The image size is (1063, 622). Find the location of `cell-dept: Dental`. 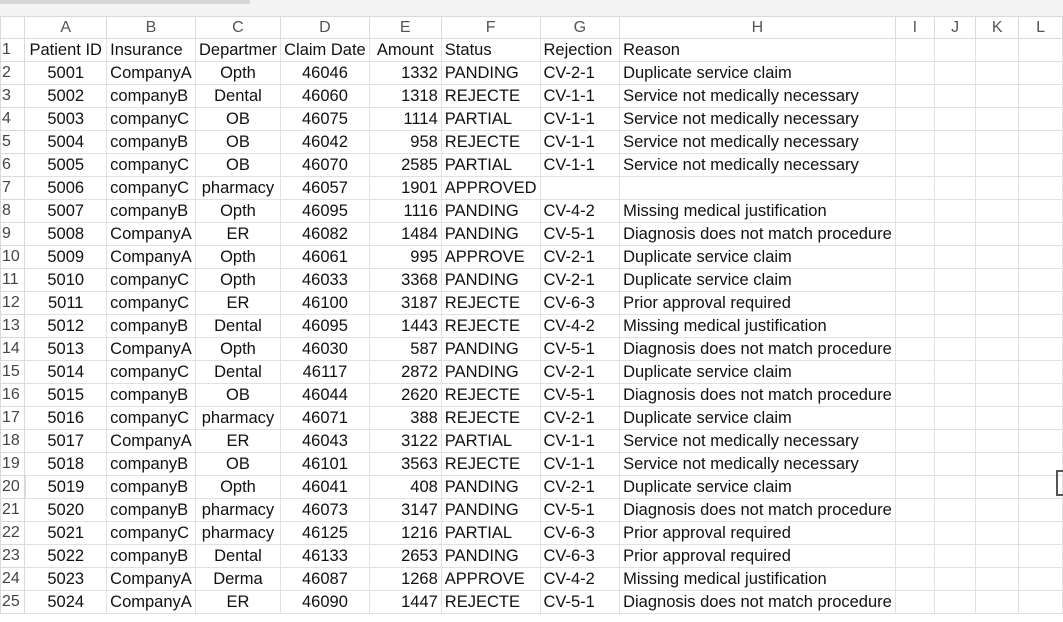

cell-dept: Dental is located at coordinates (238, 372).